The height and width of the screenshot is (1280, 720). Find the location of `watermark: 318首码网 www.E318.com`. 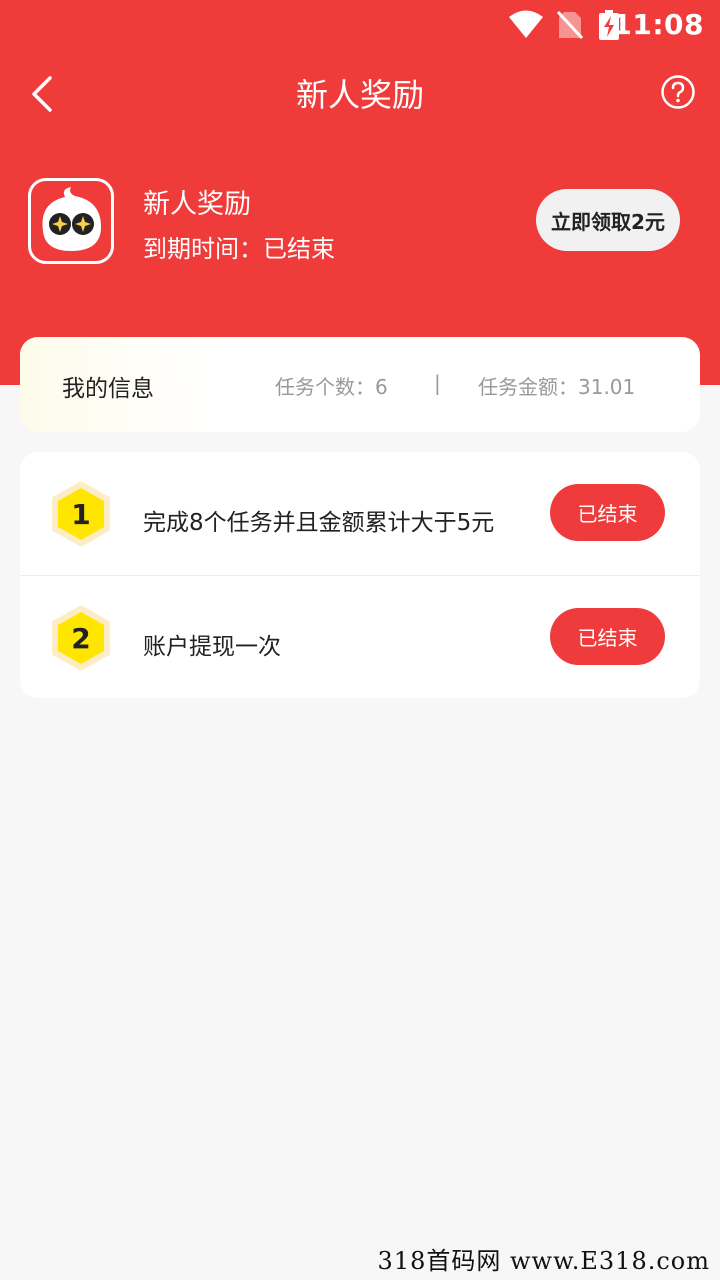

watermark: 318首码网 www.E318.com is located at coordinates (543, 1261).